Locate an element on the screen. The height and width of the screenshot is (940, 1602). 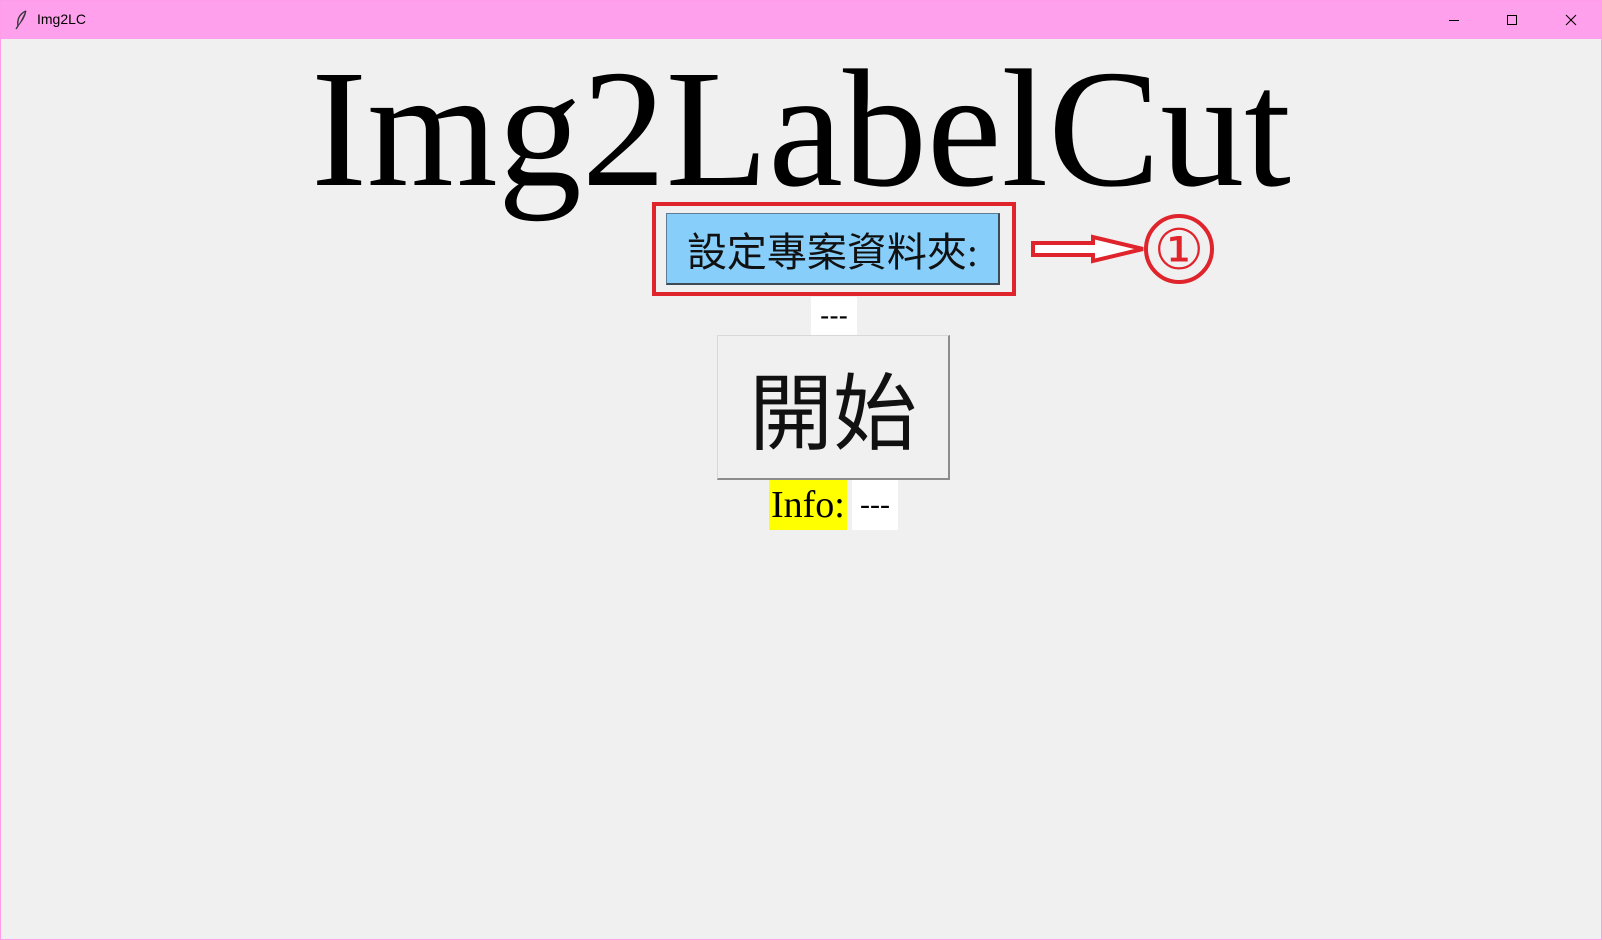
set-project-folder-button: 設定專案資料夾: is located at coordinates (833, 249).